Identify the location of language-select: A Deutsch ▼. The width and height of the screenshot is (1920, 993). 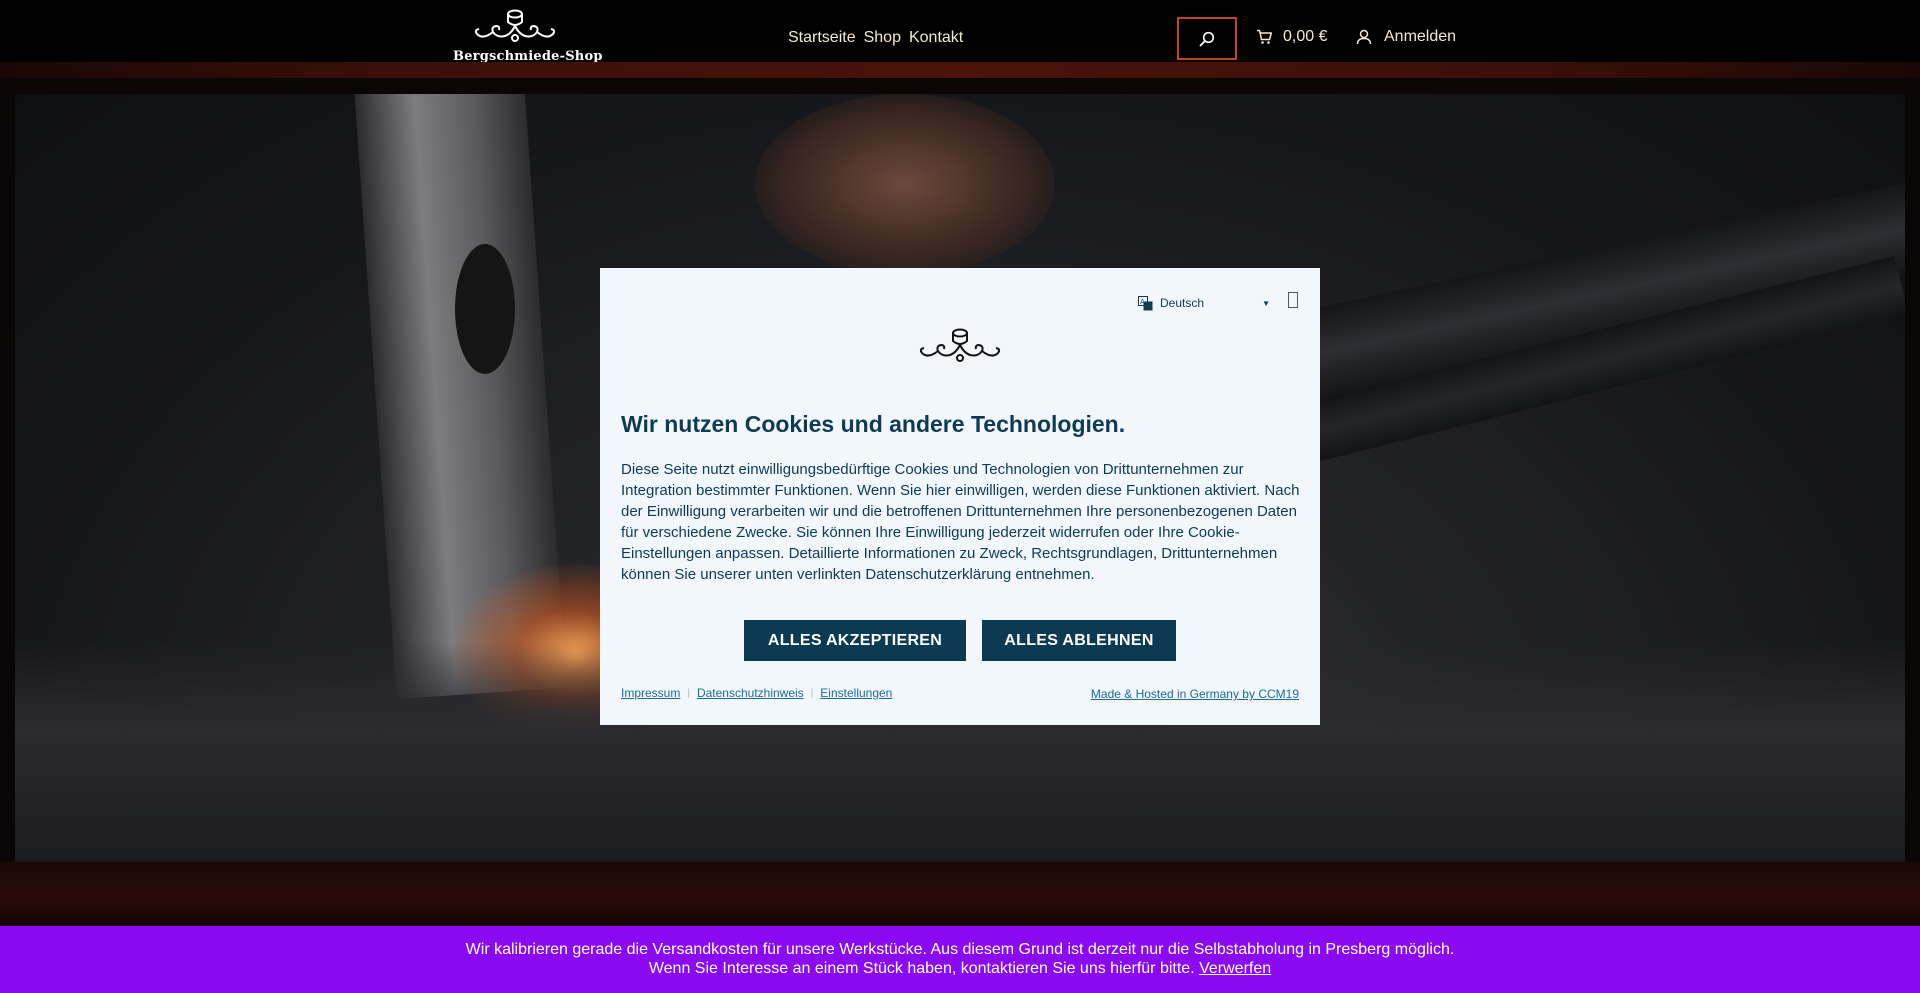
(1204, 303).